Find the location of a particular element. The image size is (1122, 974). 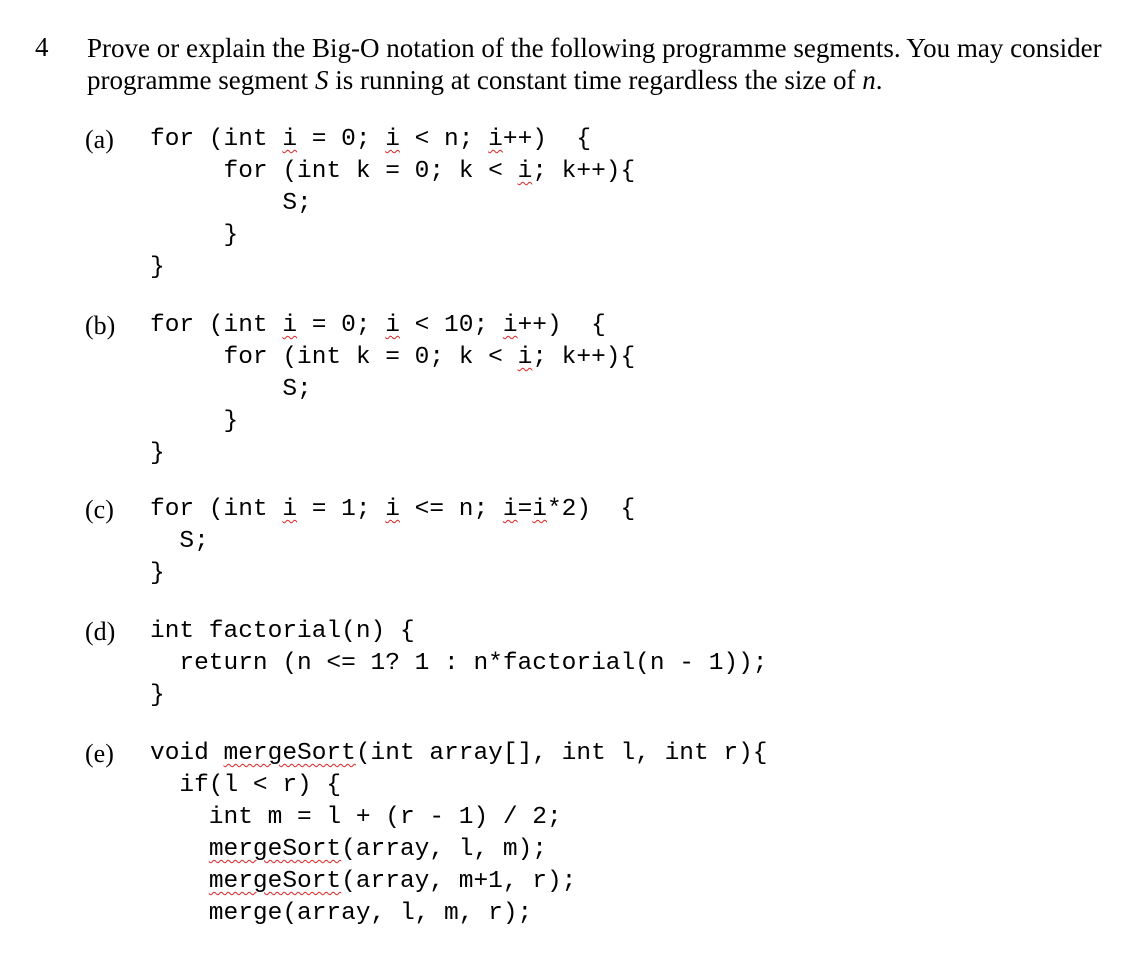

part-label: (b) is located at coordinates (100, 325).